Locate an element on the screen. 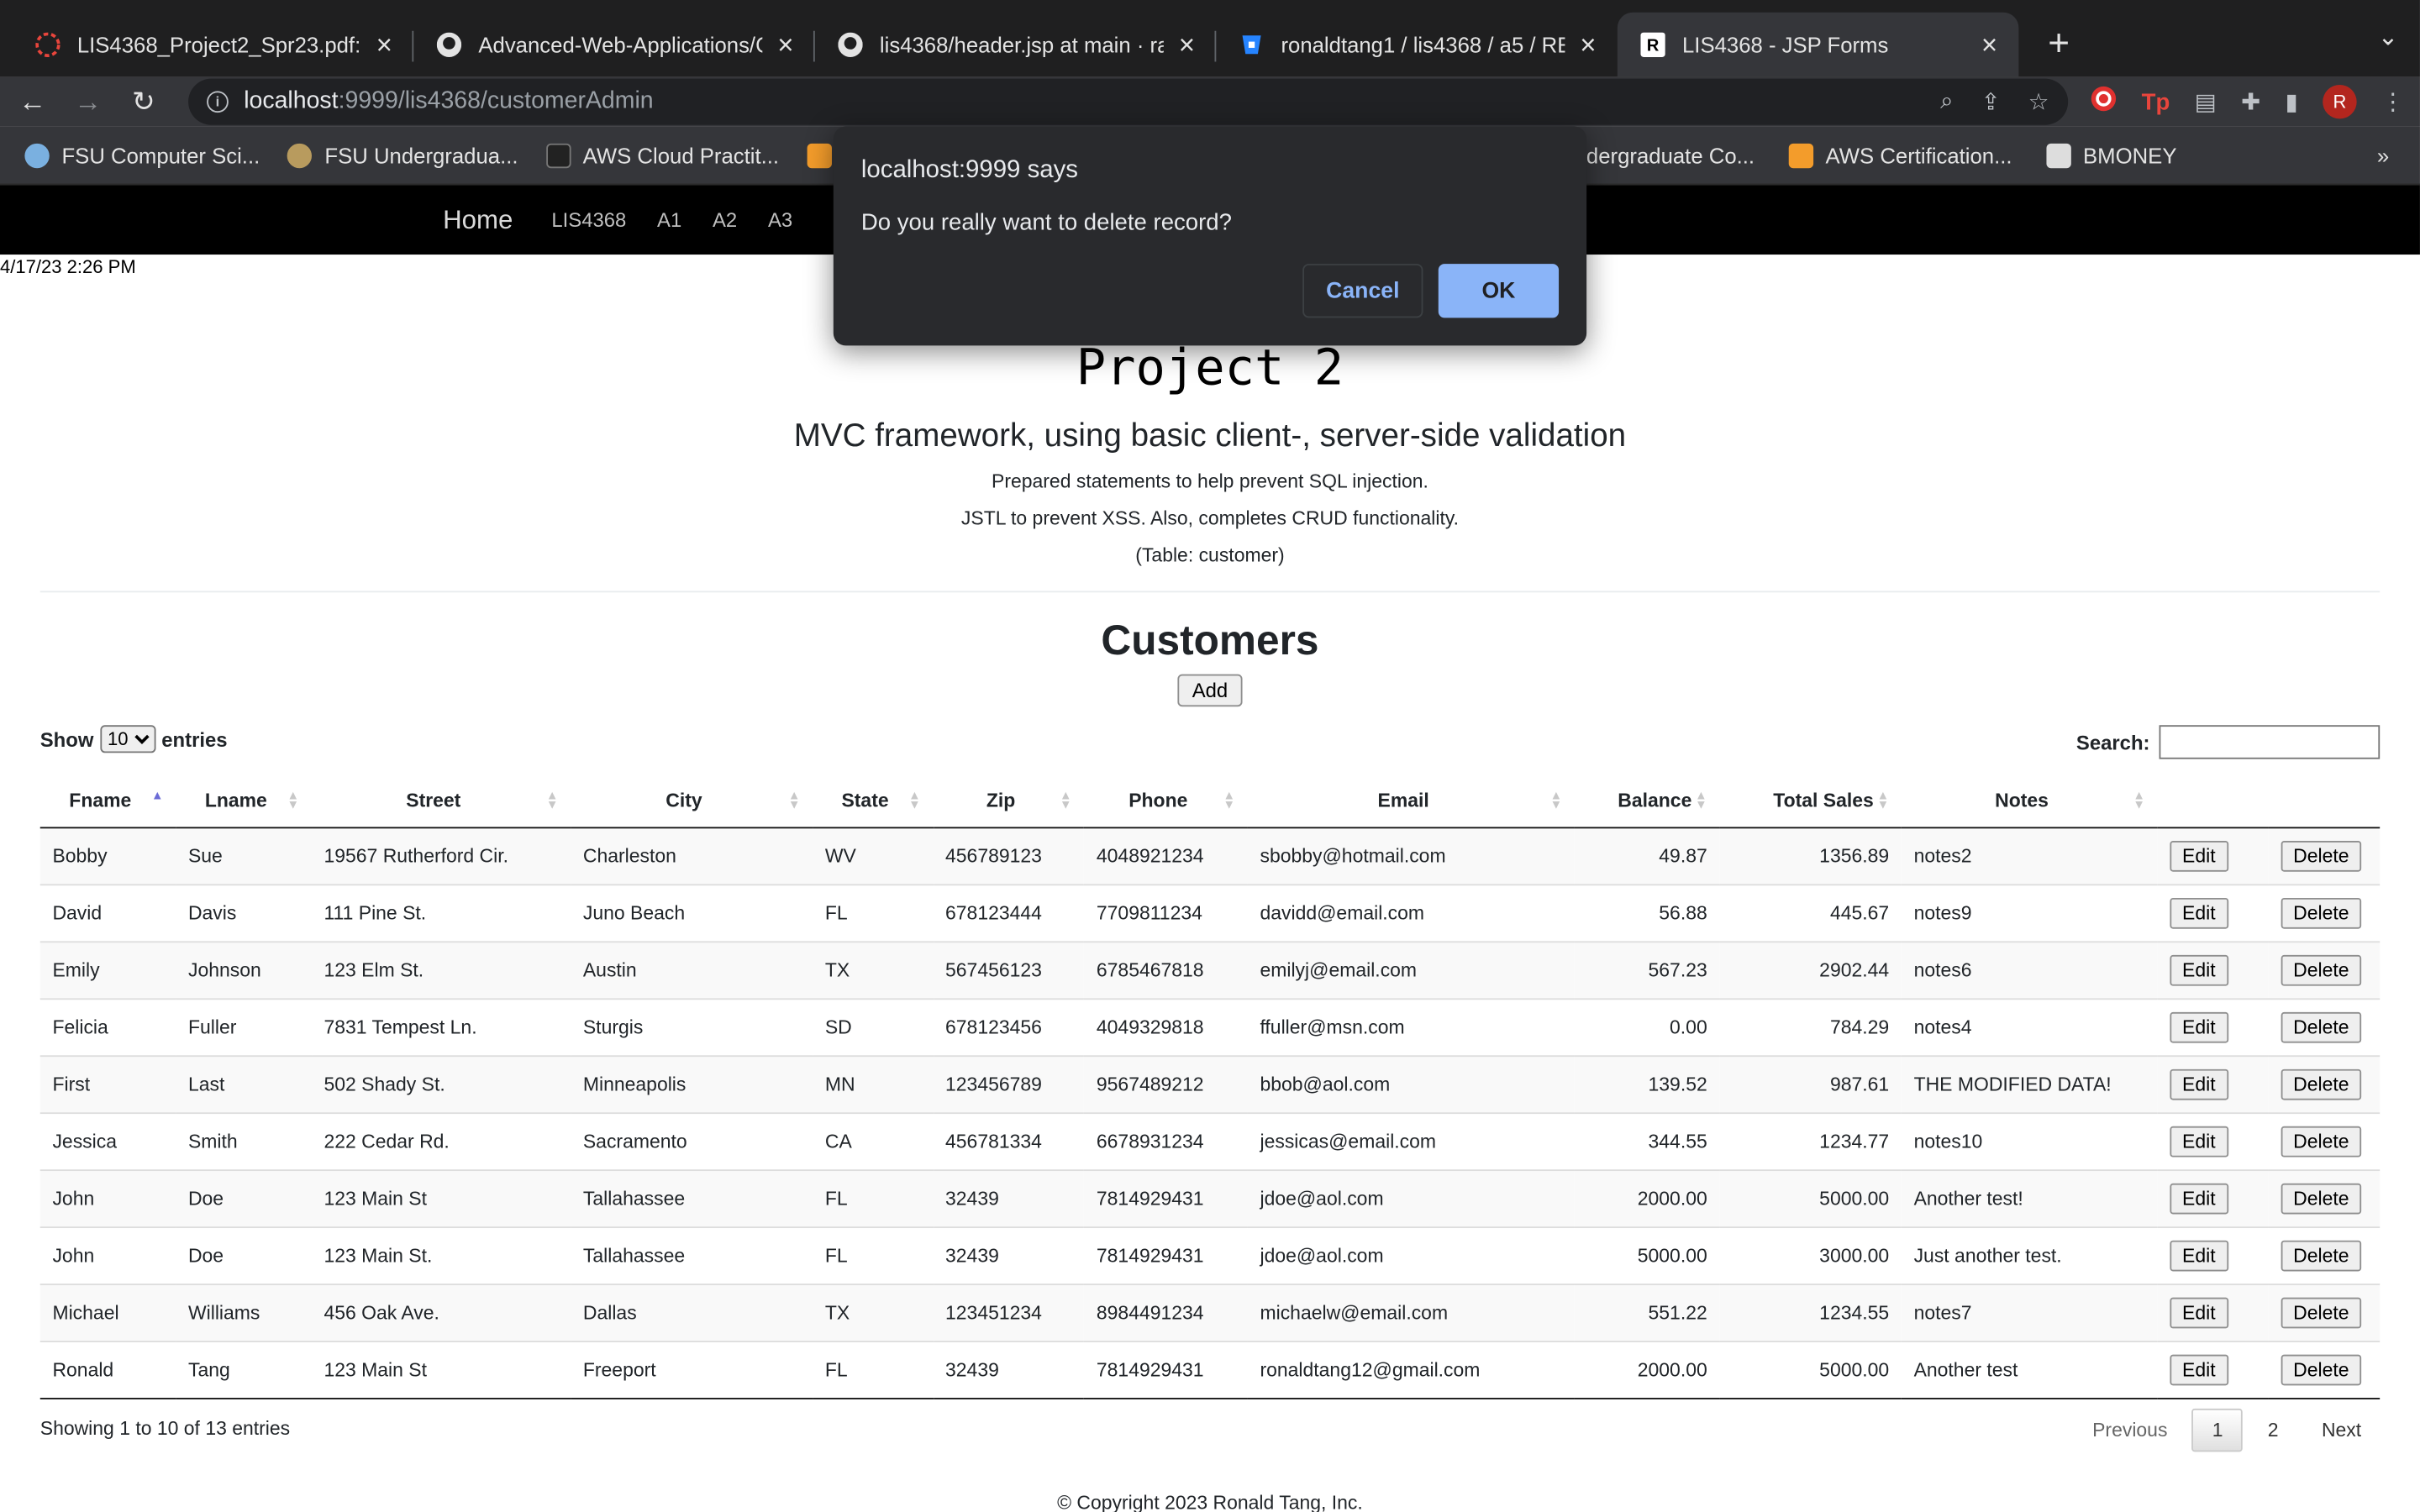  chevron-down-icon: ⌄ is located at coordinates (2389, 37).